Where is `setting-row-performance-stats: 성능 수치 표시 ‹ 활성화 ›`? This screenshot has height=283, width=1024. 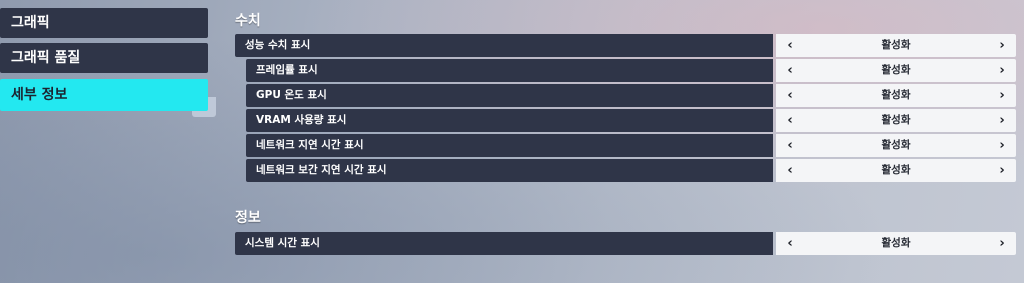
setting-row-performance-stats: 성능 수치 표시 ‹ 활성화 › is located at coordinates (625, 45).